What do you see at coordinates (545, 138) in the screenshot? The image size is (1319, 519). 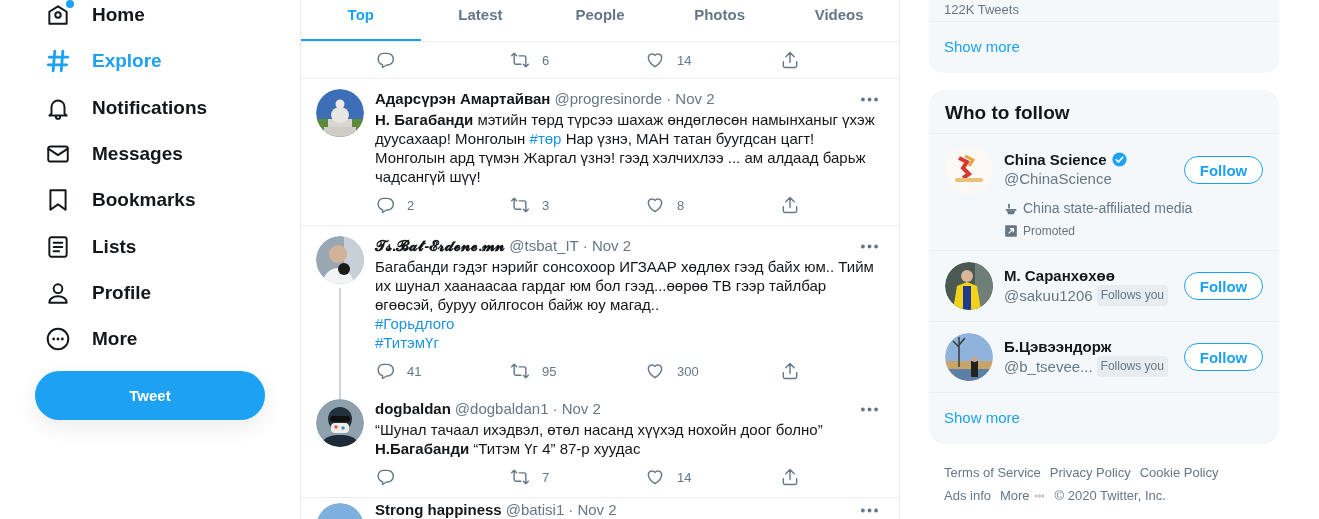 I see `hashtag-link: #төр` at bounding box center [545, 138].